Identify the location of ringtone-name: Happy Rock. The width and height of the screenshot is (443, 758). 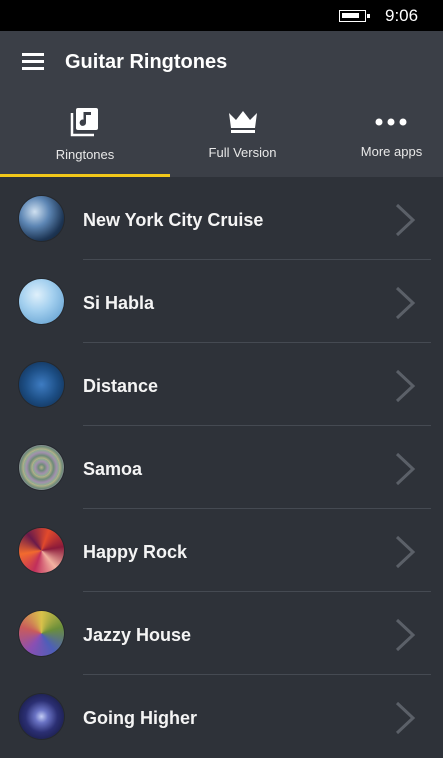
(135, 552).